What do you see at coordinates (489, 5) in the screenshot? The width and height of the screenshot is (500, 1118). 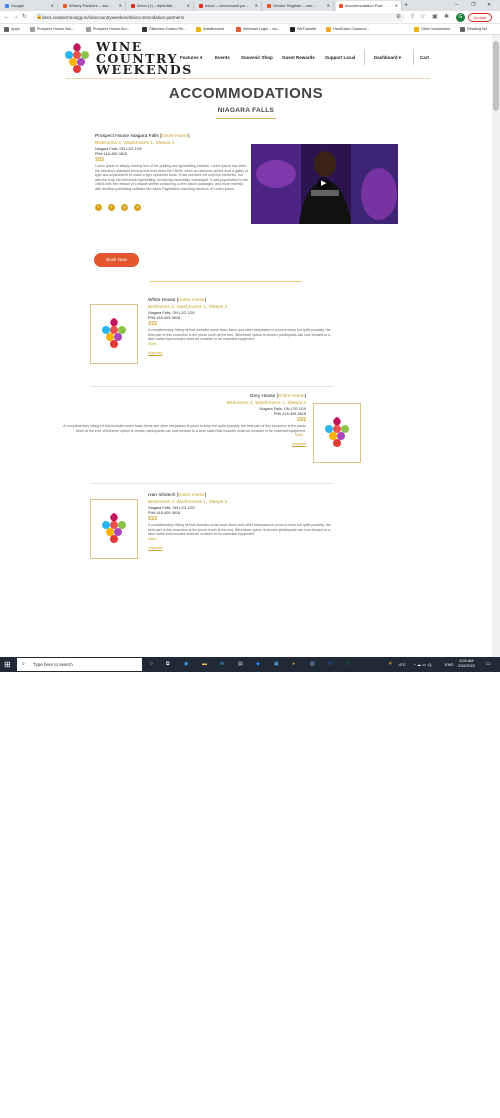 I see `window-close-icon: ✕` at bounding box center [489, 5].